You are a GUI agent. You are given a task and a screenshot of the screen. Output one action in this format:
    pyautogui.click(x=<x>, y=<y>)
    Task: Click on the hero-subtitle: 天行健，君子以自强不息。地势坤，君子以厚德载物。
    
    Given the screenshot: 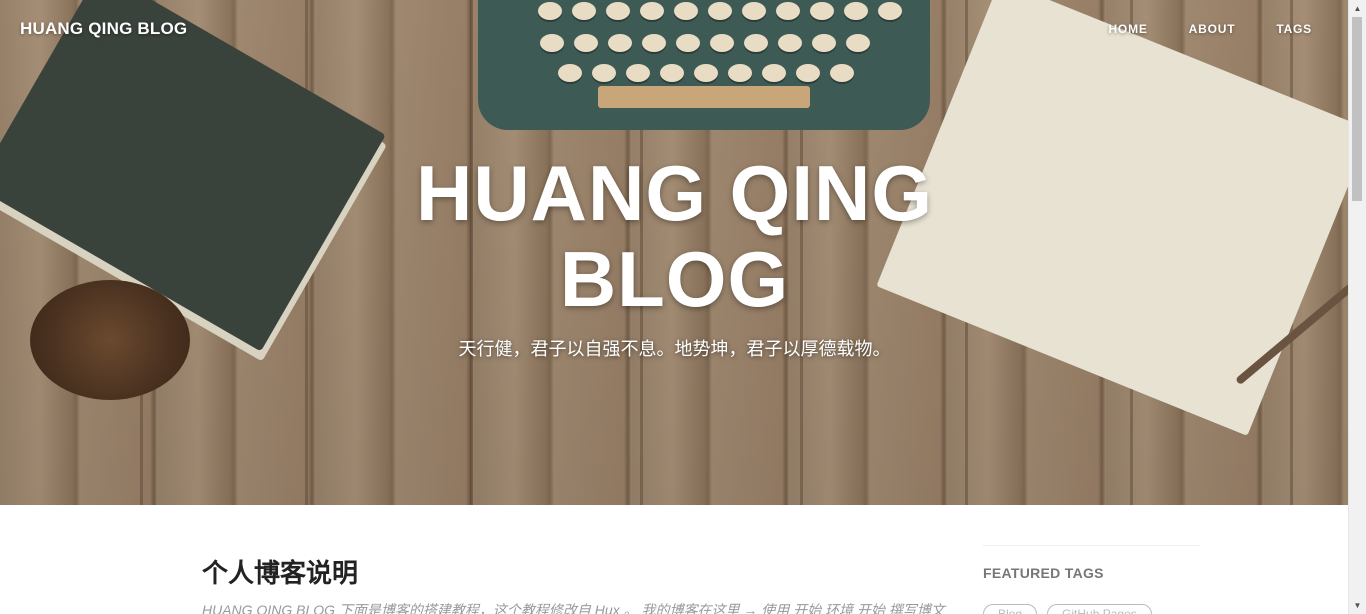 What is the action you would take?
    pyautogui.click(x=674, y=349)
    